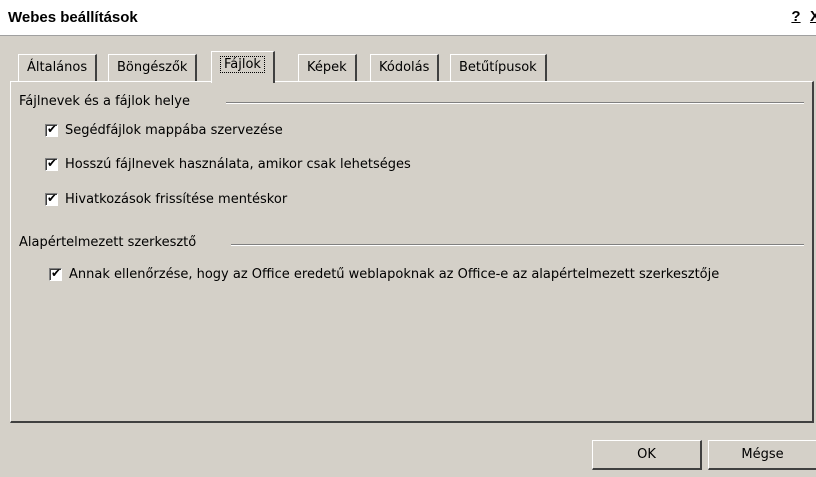 The image size is (816, 477). Describe the element at coordinates (107, 101) in the screenshot. I see `file-group-title: Fájlnevek és a fájlok helye` at that location.